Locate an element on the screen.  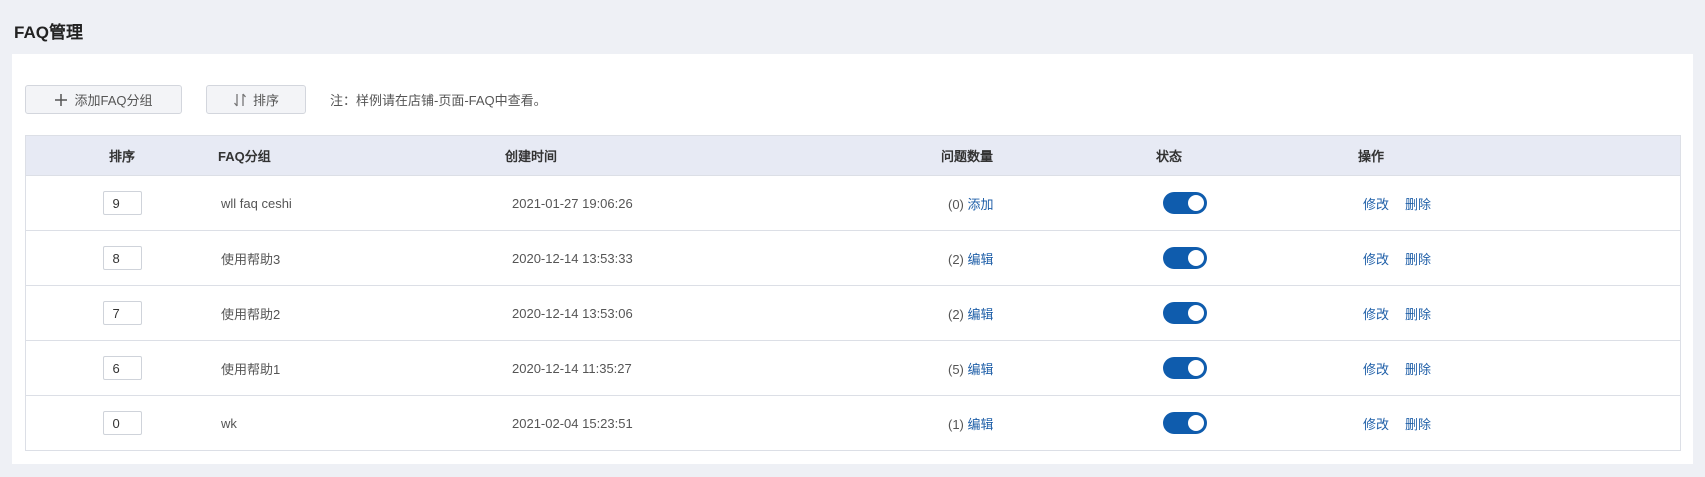
header-status: 状态 is located at coordinates (1169, 156).